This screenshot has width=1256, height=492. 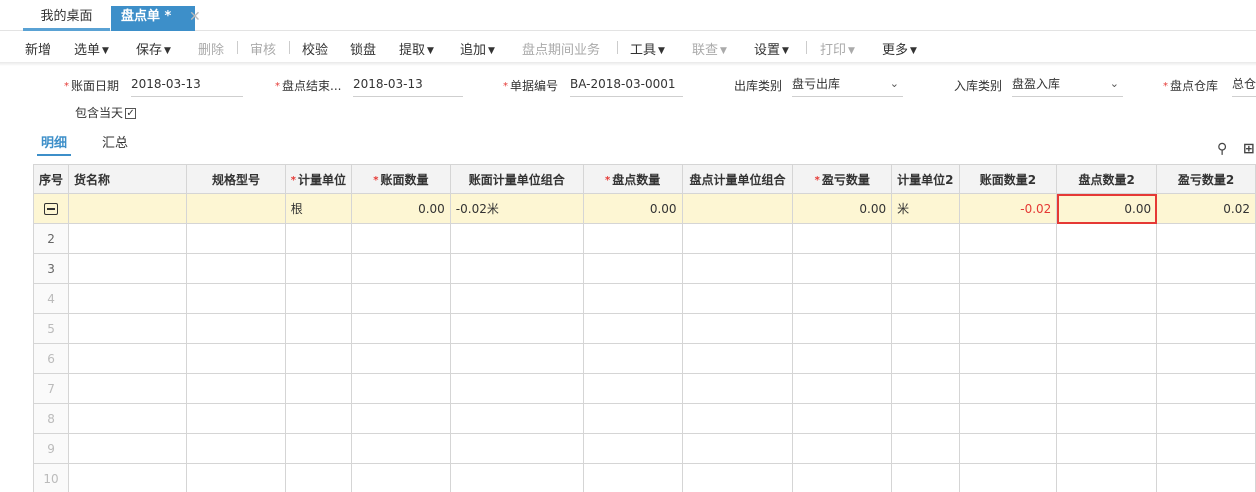 I want to click on verify-button: 校验, so click(x=315, y=48).